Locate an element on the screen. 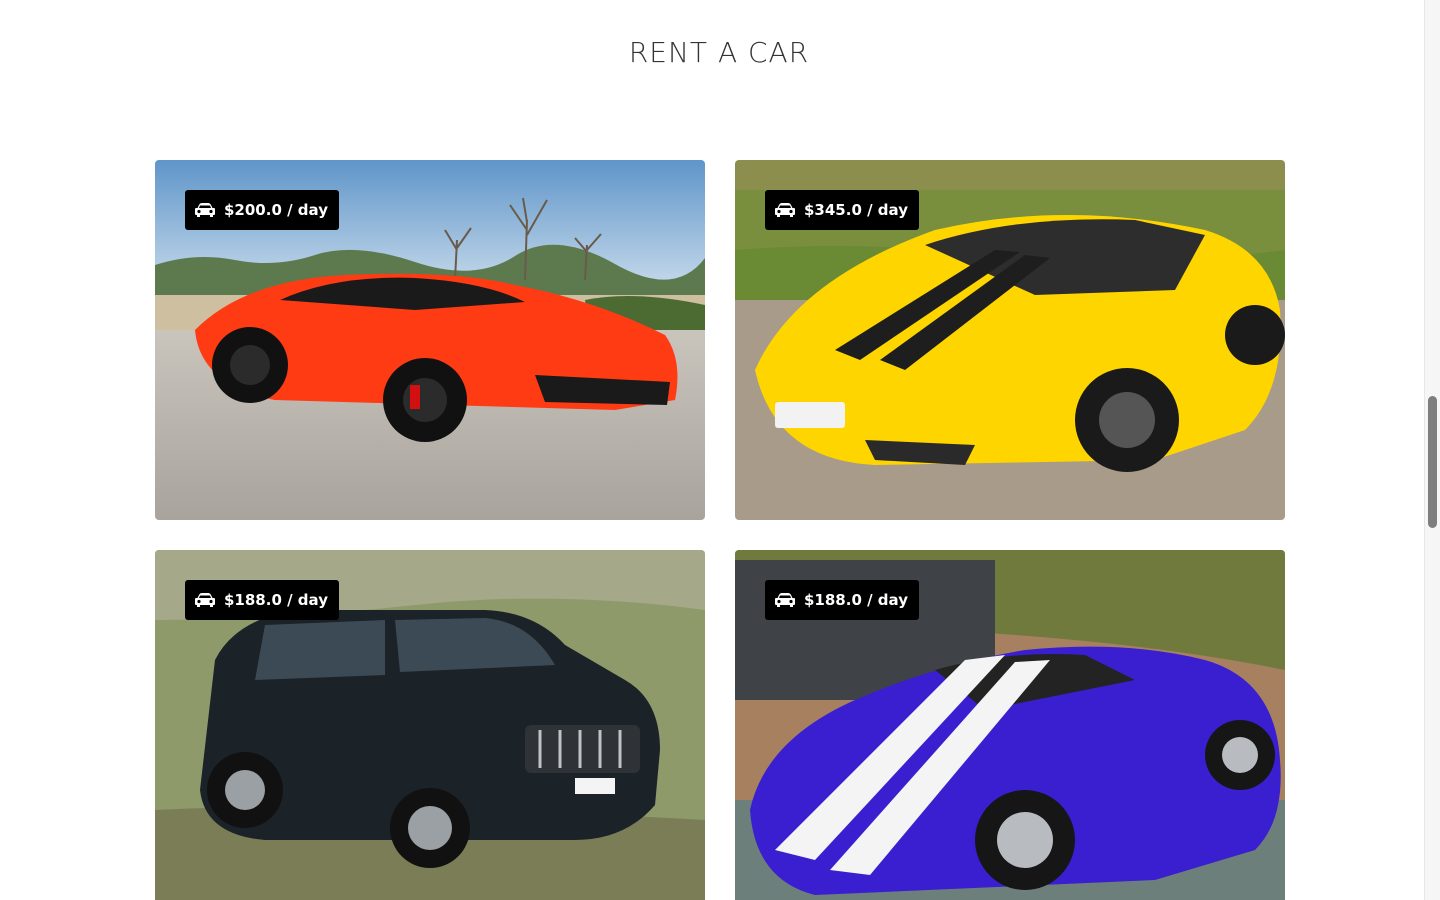 The image size is (1440, 900). price-text: $345.0 / day is located at coordinates (856, 210).